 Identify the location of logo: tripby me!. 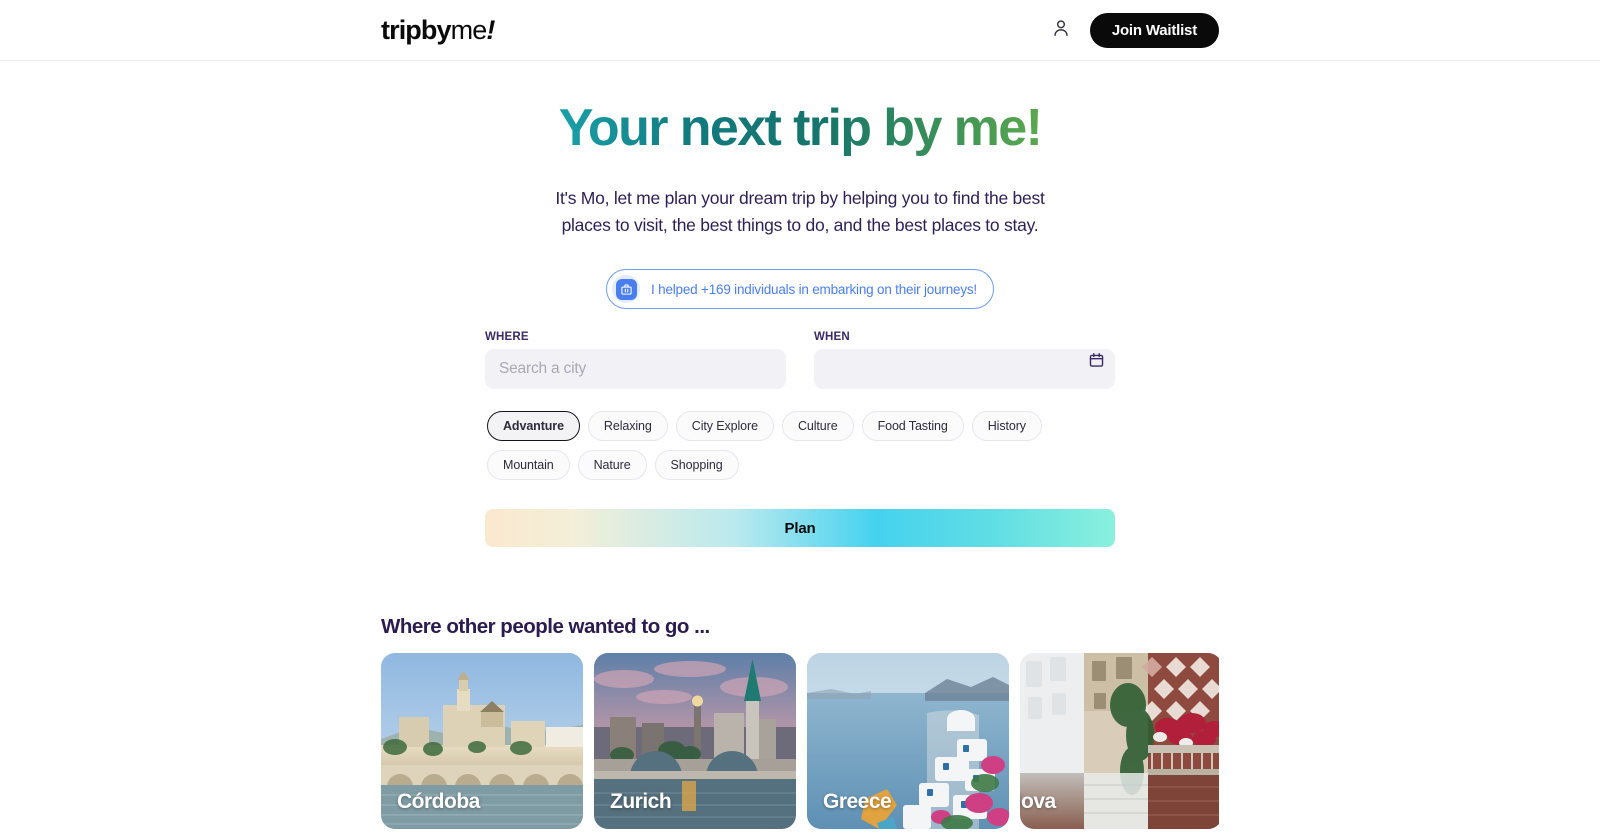
(438, 30).